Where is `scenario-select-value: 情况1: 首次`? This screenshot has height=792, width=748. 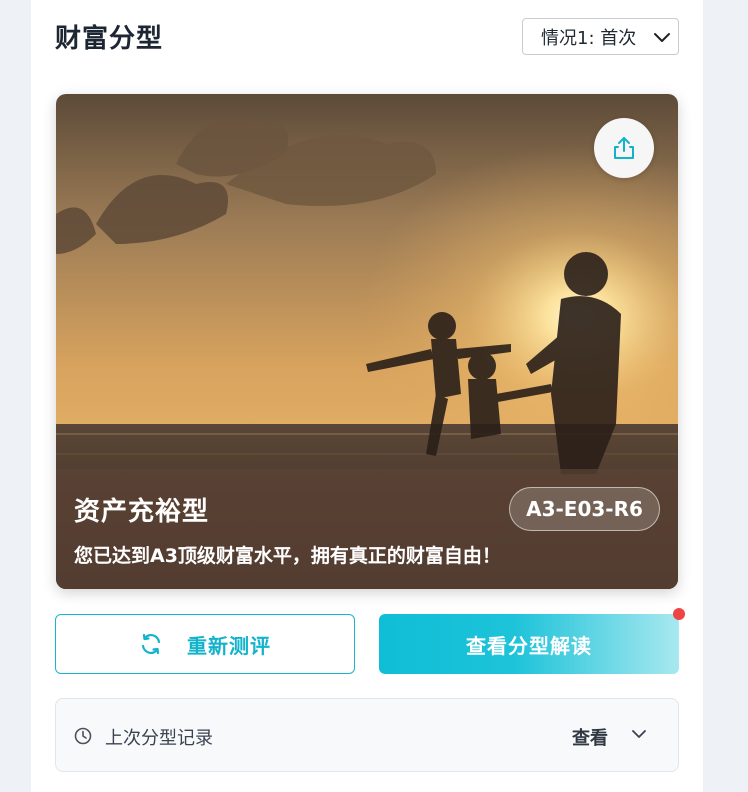 scenario-select-value: 情况1: 首次 is located at coordinates (589, 38).